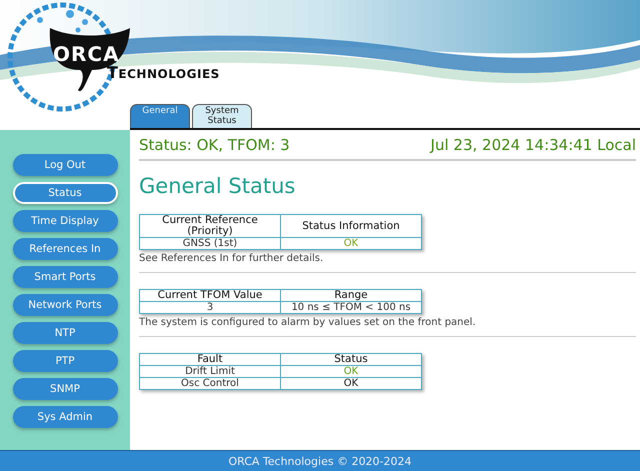 Image resolution: width=640 pixels, height=471 pixels. What do you see at coordinates (320, 460) in the screenshot?
I see `footer: ORCA Technologies © 2020-2024` at bounding box center [320, 460].